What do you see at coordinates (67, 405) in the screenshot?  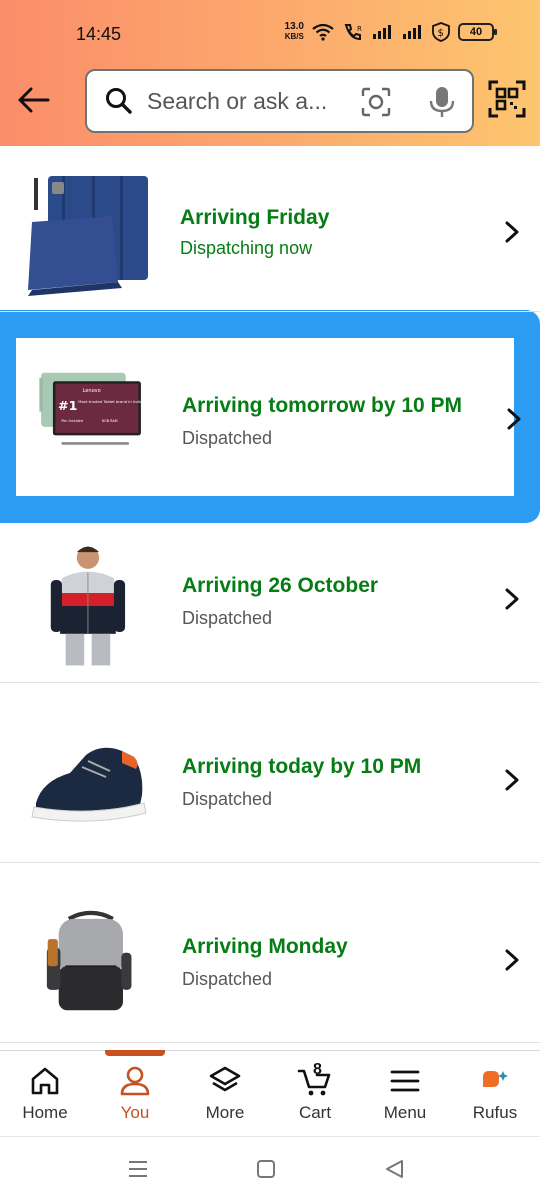 I see `thumb-rank-label: #1` at bounding box center [67, 405].